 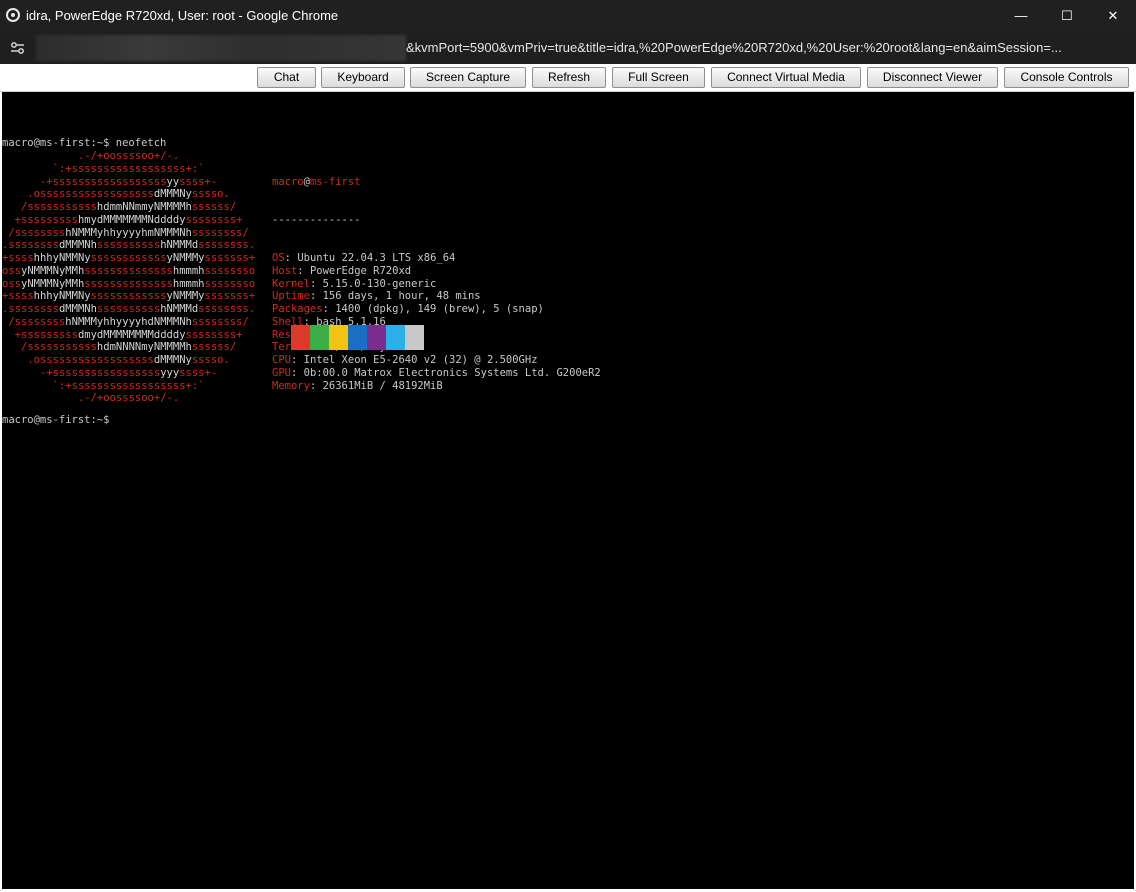 What do you see at coordinates (291, 283) in the screenshot?
I see `info-label: Kernel` at bounding box center [291, 283].